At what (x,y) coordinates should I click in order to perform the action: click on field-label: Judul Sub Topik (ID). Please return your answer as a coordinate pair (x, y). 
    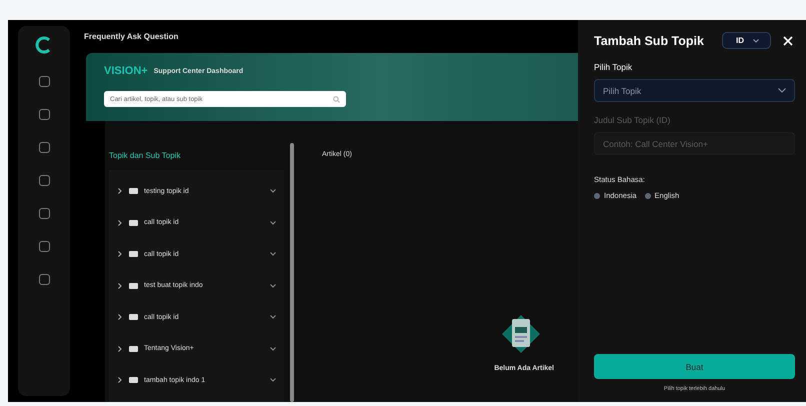
    Looking at the image, I should click on (633, 120).